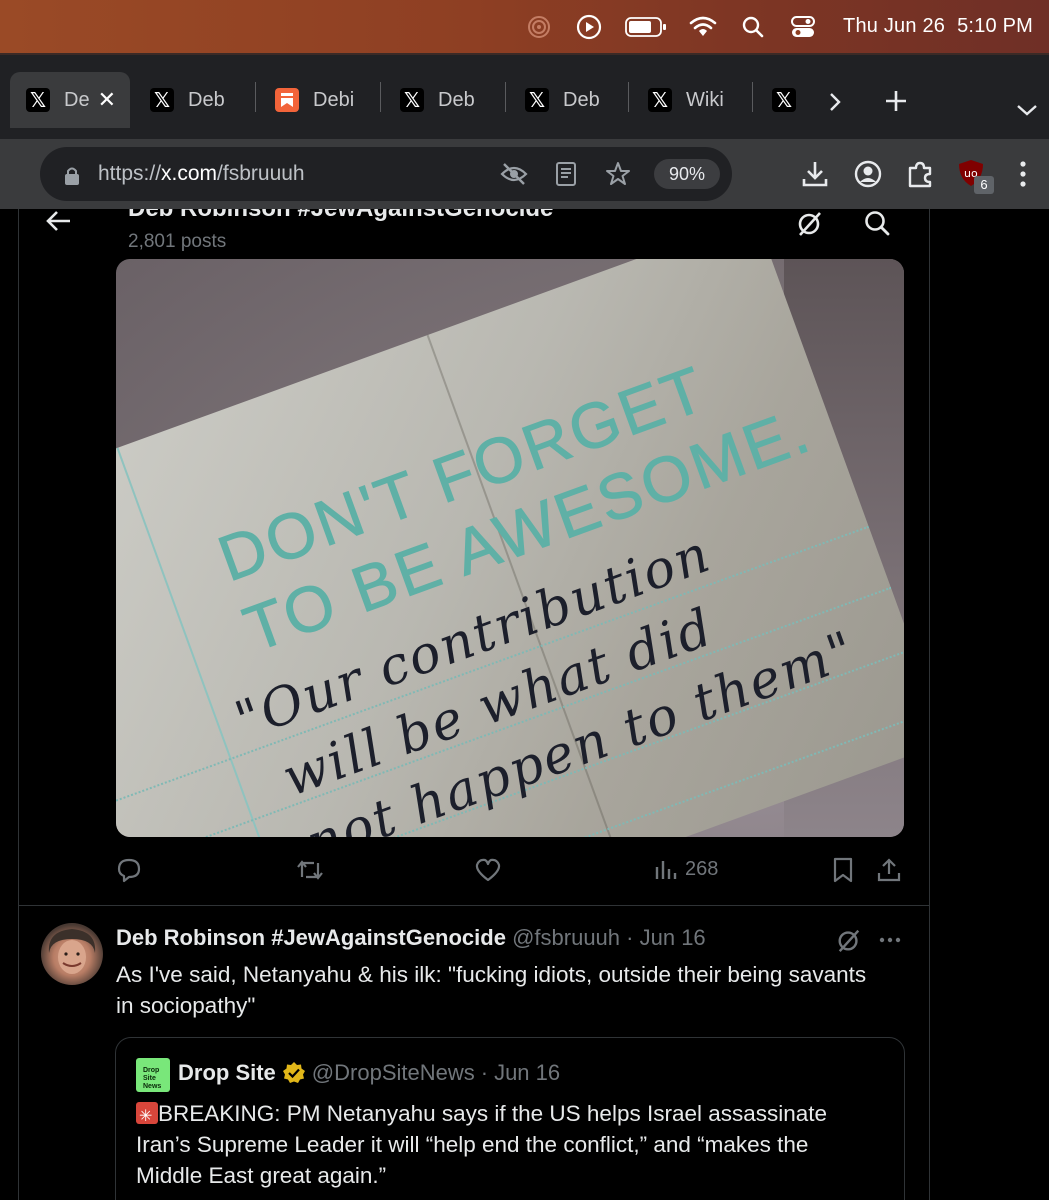 This screenshot has height=1200, width=1049. I want to click on tweet-date: Jun 16, so click(673, 937).